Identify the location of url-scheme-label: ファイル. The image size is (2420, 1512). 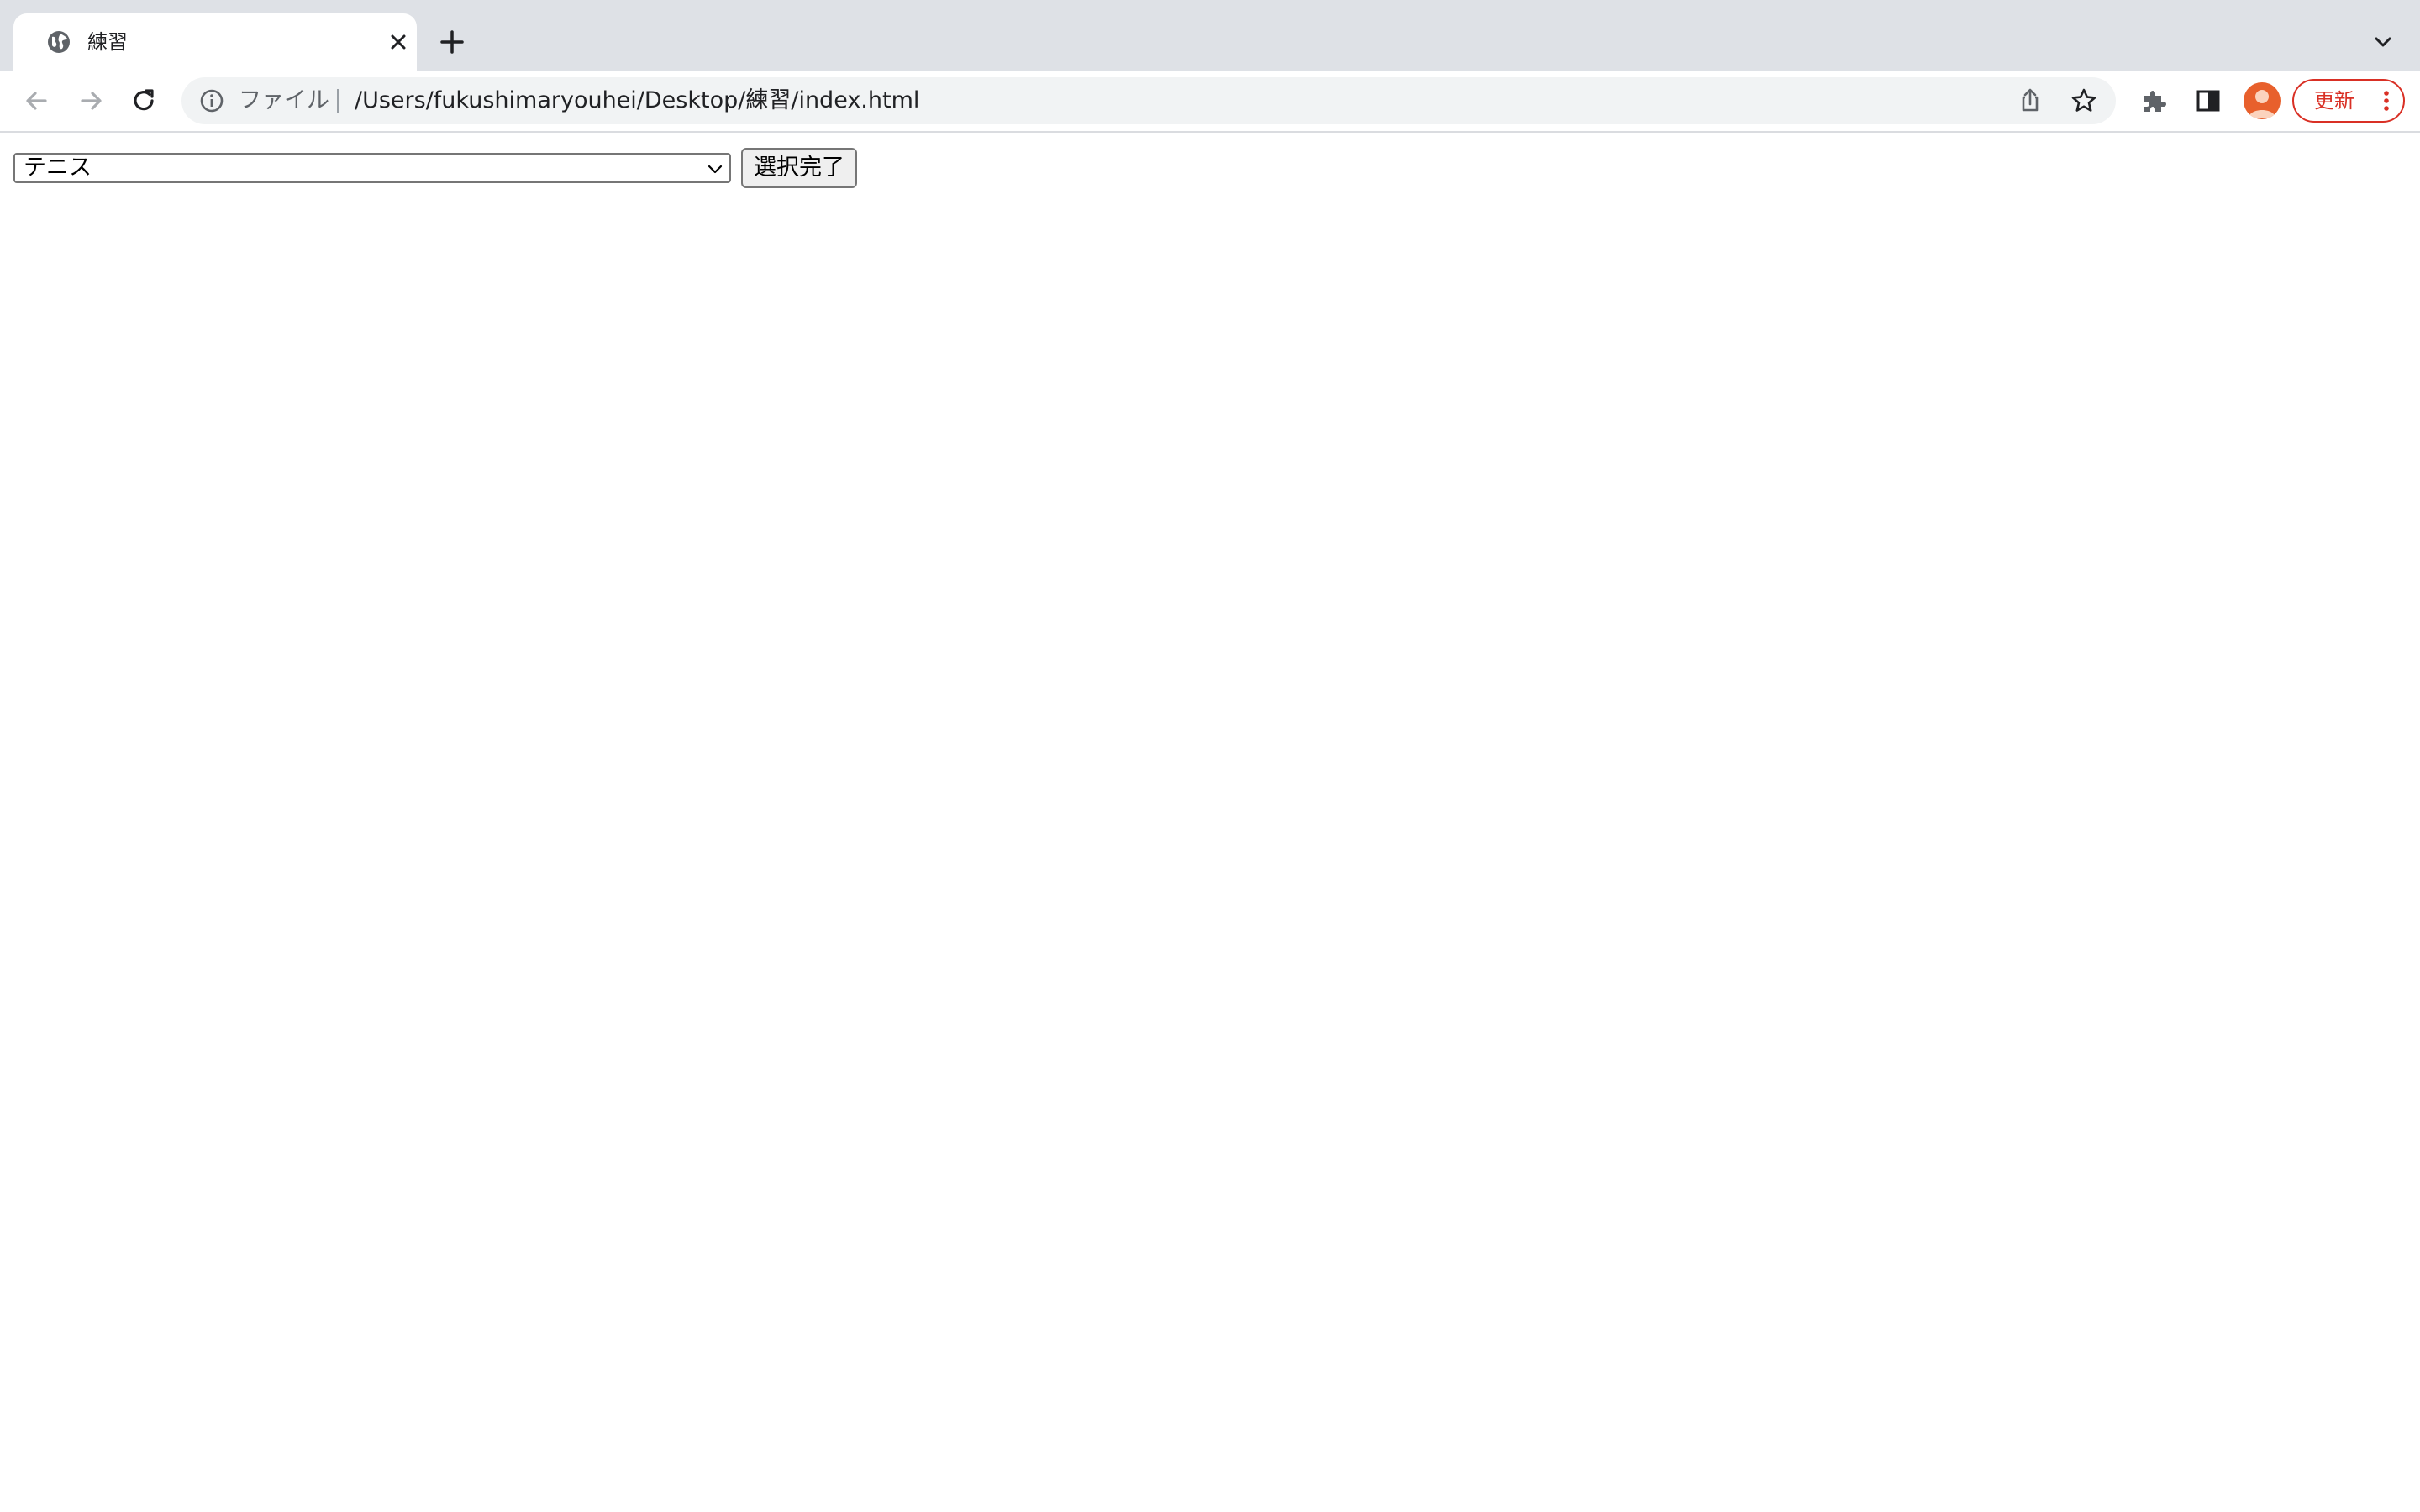
(284, 100).